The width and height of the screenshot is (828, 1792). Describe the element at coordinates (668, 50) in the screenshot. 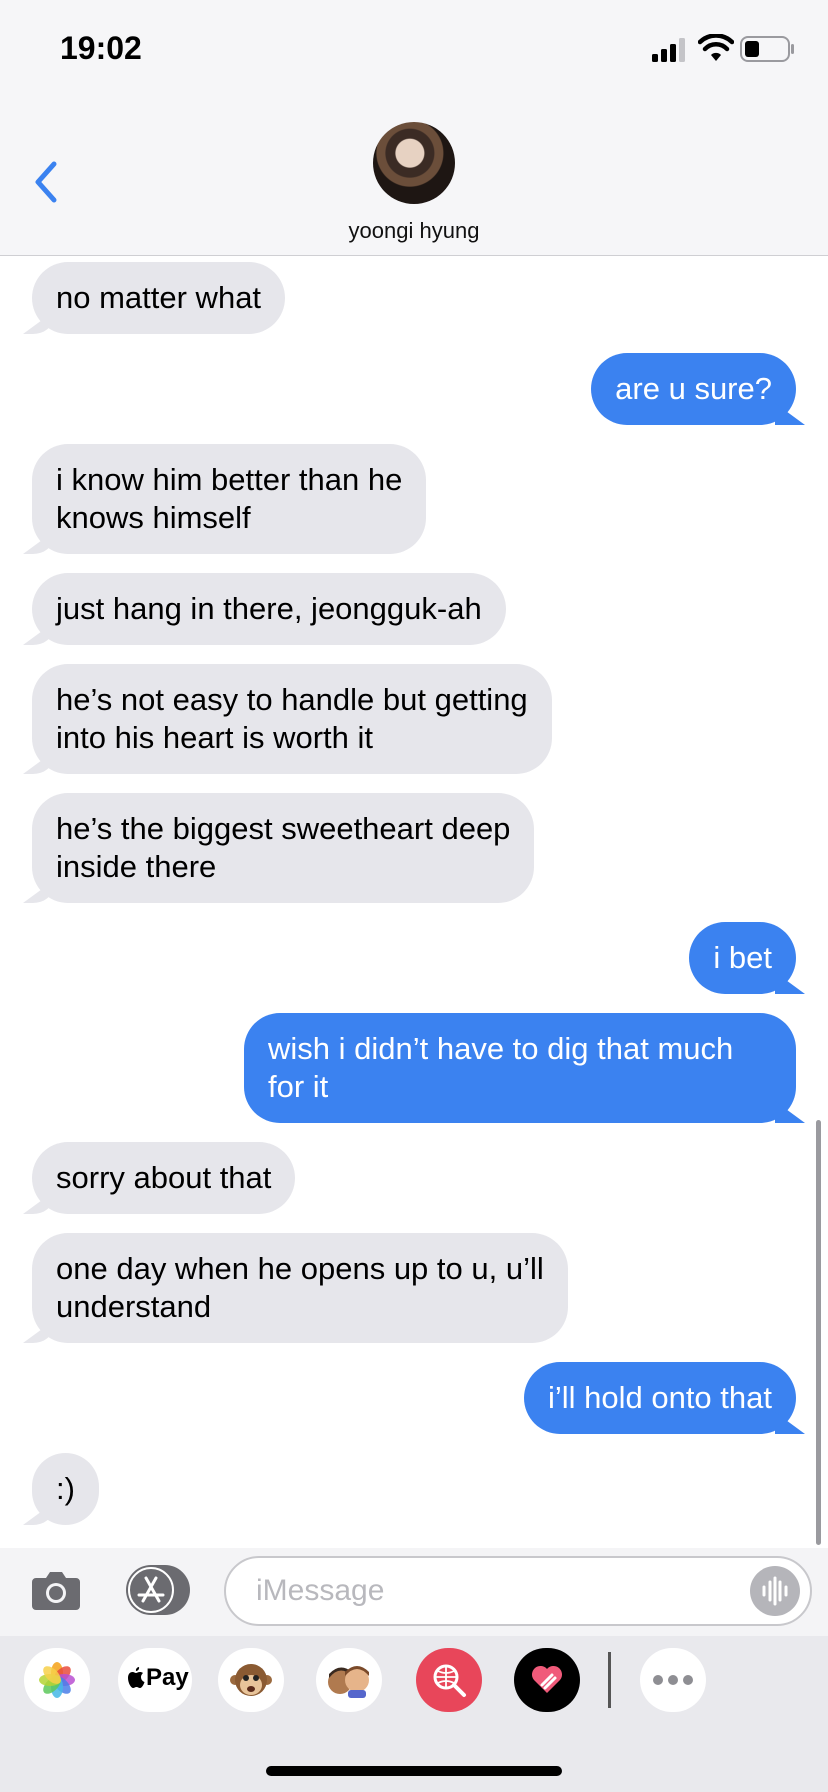

I see `cellular-signal-icon` at that location.